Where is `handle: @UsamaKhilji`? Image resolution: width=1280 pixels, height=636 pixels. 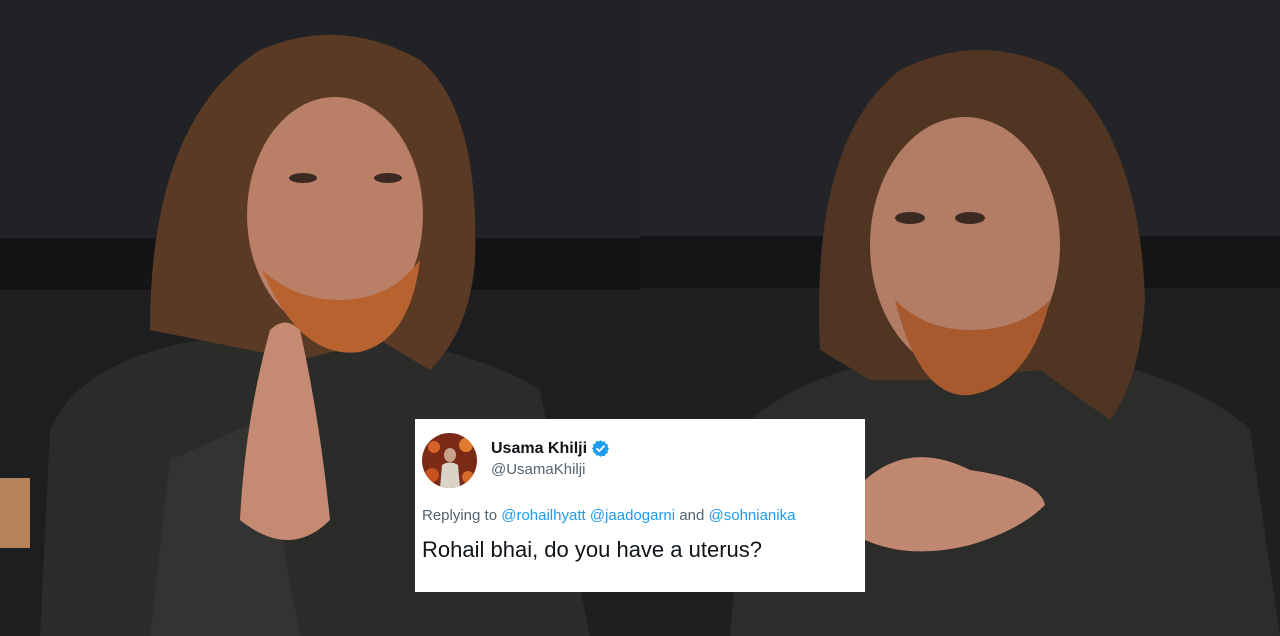 handle: @UsamaKhilji is located at coordinates (550, 469).